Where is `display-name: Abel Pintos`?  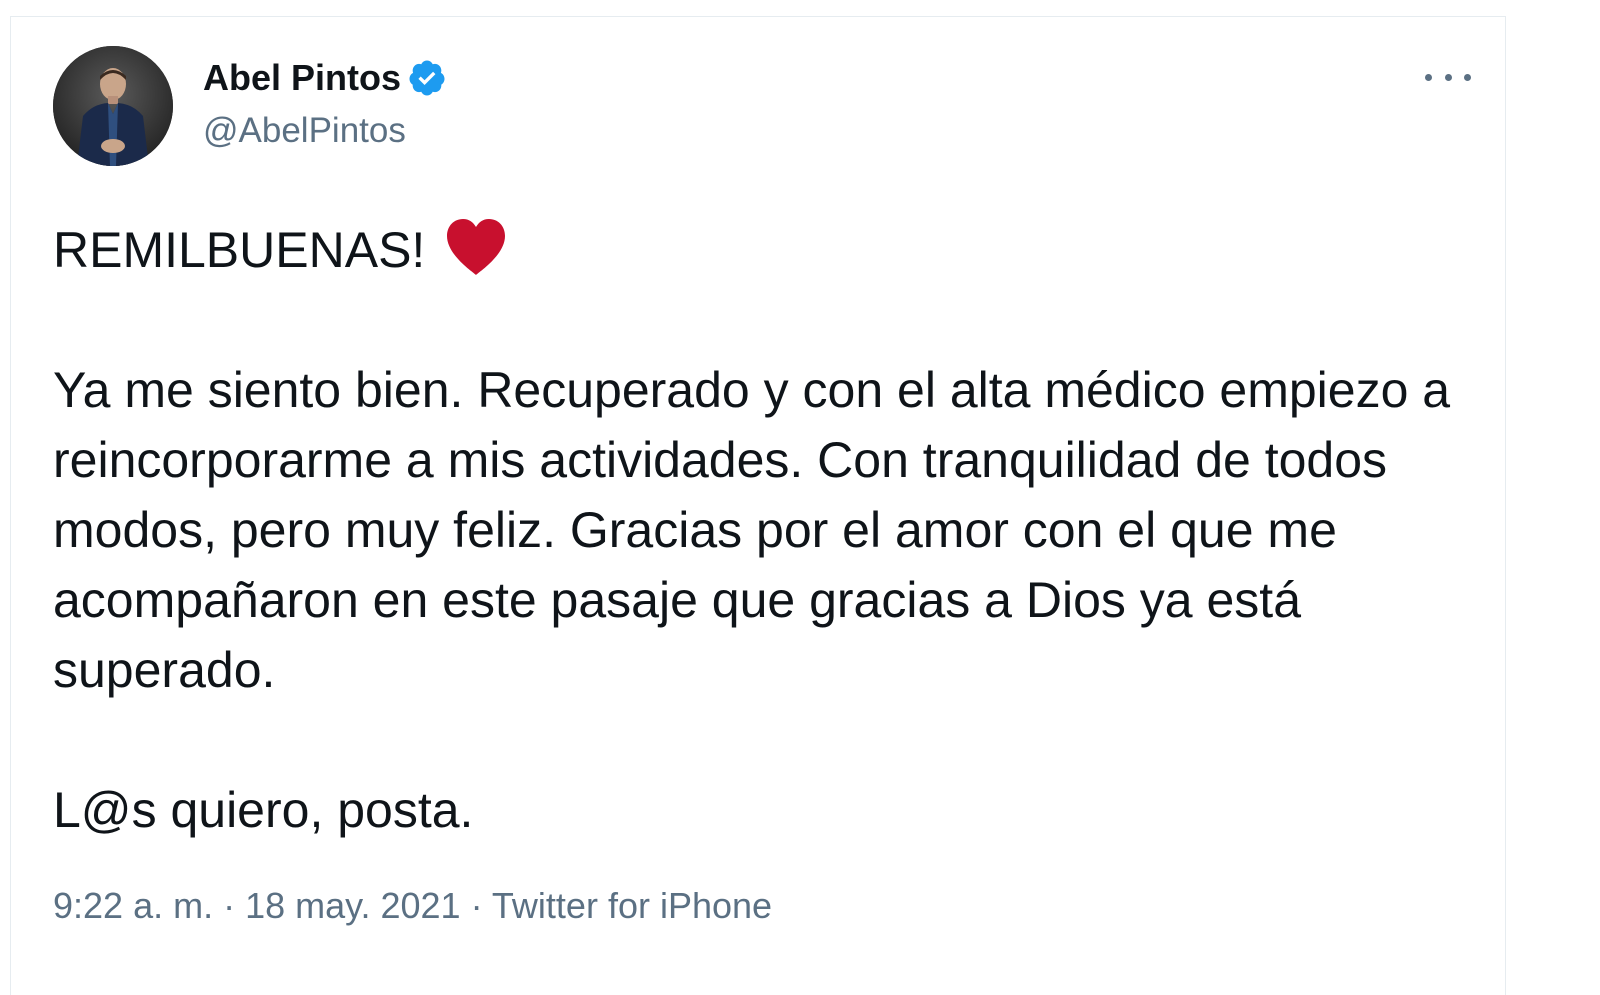 display-name: Abel Pintos is located at coordinates (302, 78).